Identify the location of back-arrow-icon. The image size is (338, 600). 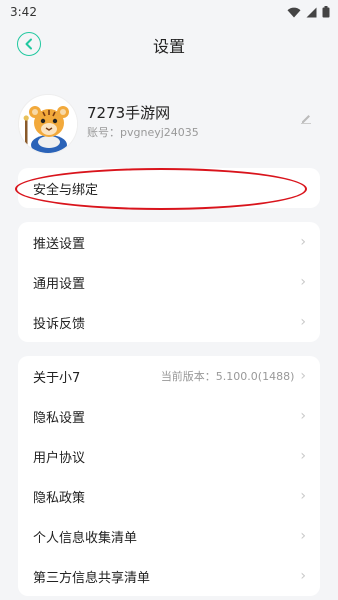
(28, 44).